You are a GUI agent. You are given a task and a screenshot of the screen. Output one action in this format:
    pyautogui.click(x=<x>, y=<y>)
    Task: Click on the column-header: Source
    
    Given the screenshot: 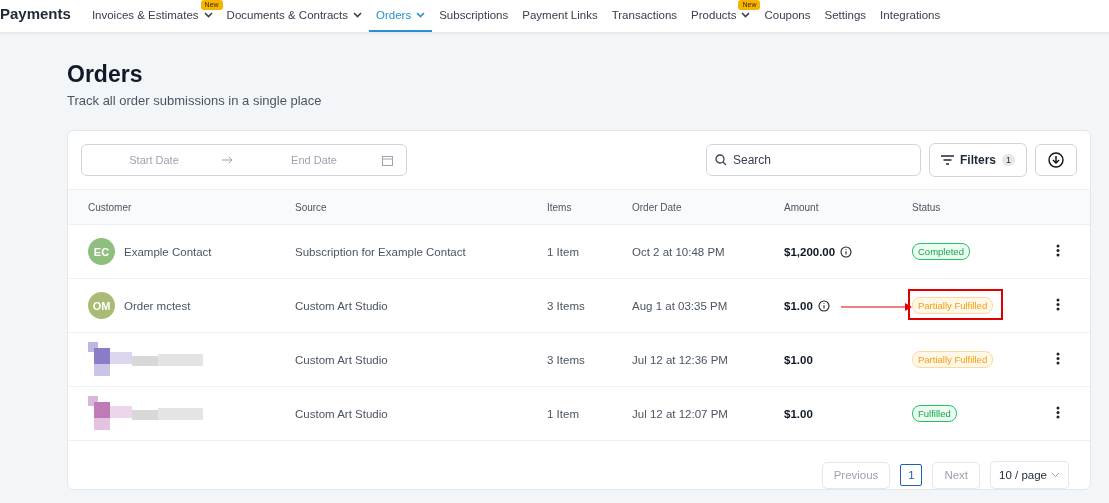 What is the action you would take?
    pyautogui.click(x=311, y=207)
    